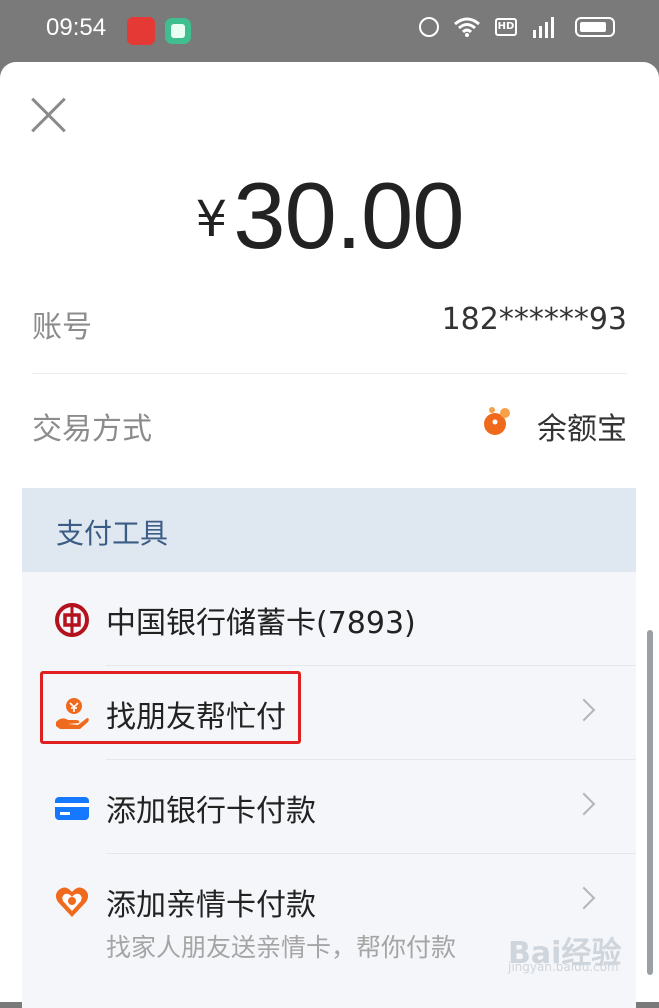  What do you see at coordinates (211, 219) in the screenshot?
I see `currency-symbol: ¥` at bounding box center [211, 219].